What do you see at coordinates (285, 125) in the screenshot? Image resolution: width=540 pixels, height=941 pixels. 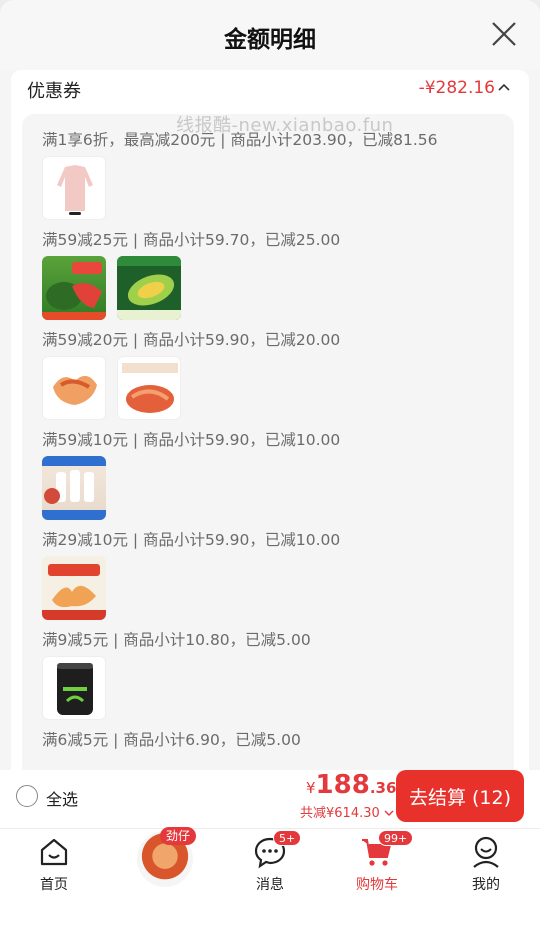 I see `watermark: 线报酷-new.xianbao.fun` at bounding box center [285, 125].